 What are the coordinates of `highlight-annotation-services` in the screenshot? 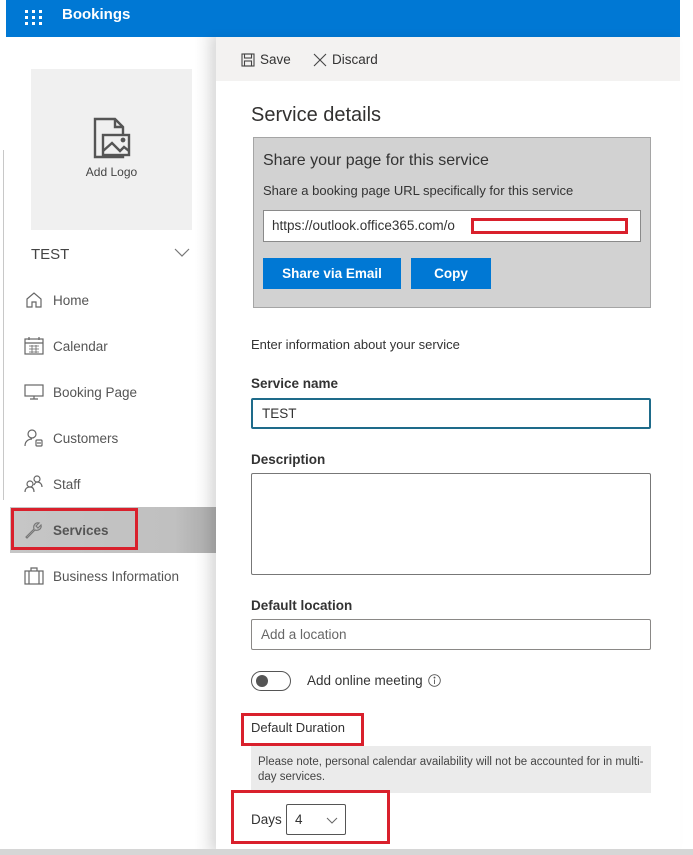 It's located at (74, 529).